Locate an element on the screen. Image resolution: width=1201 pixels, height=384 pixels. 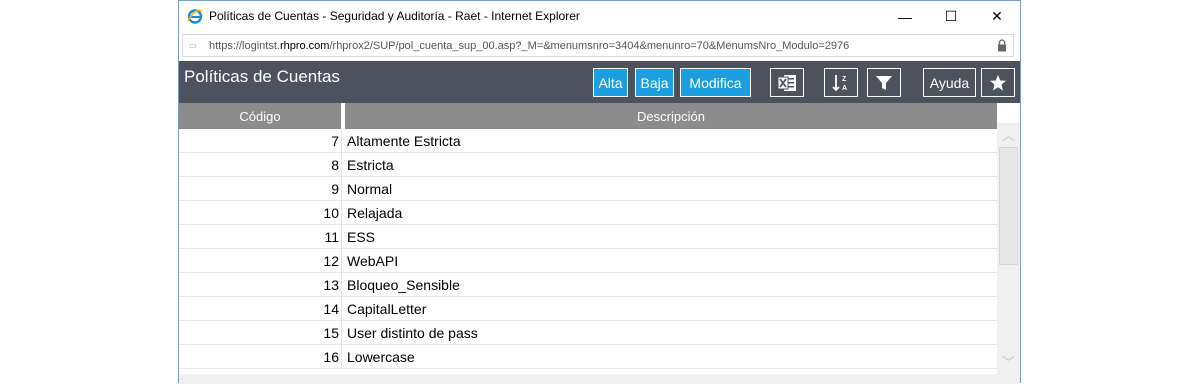
url-prefix: https://logintst. is located at coordinates (244, 46).